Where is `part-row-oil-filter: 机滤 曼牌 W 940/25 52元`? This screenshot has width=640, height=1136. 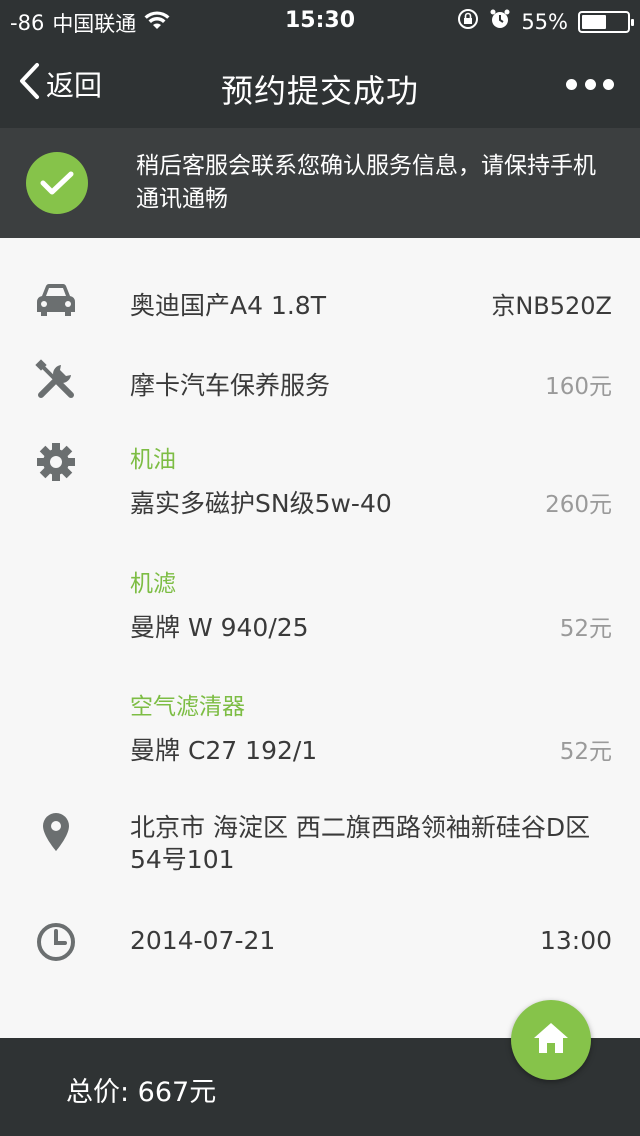
part-row-oil-filter: 机滤 曼牌 W 940/25 52元 is located at coordinates (320, 603).